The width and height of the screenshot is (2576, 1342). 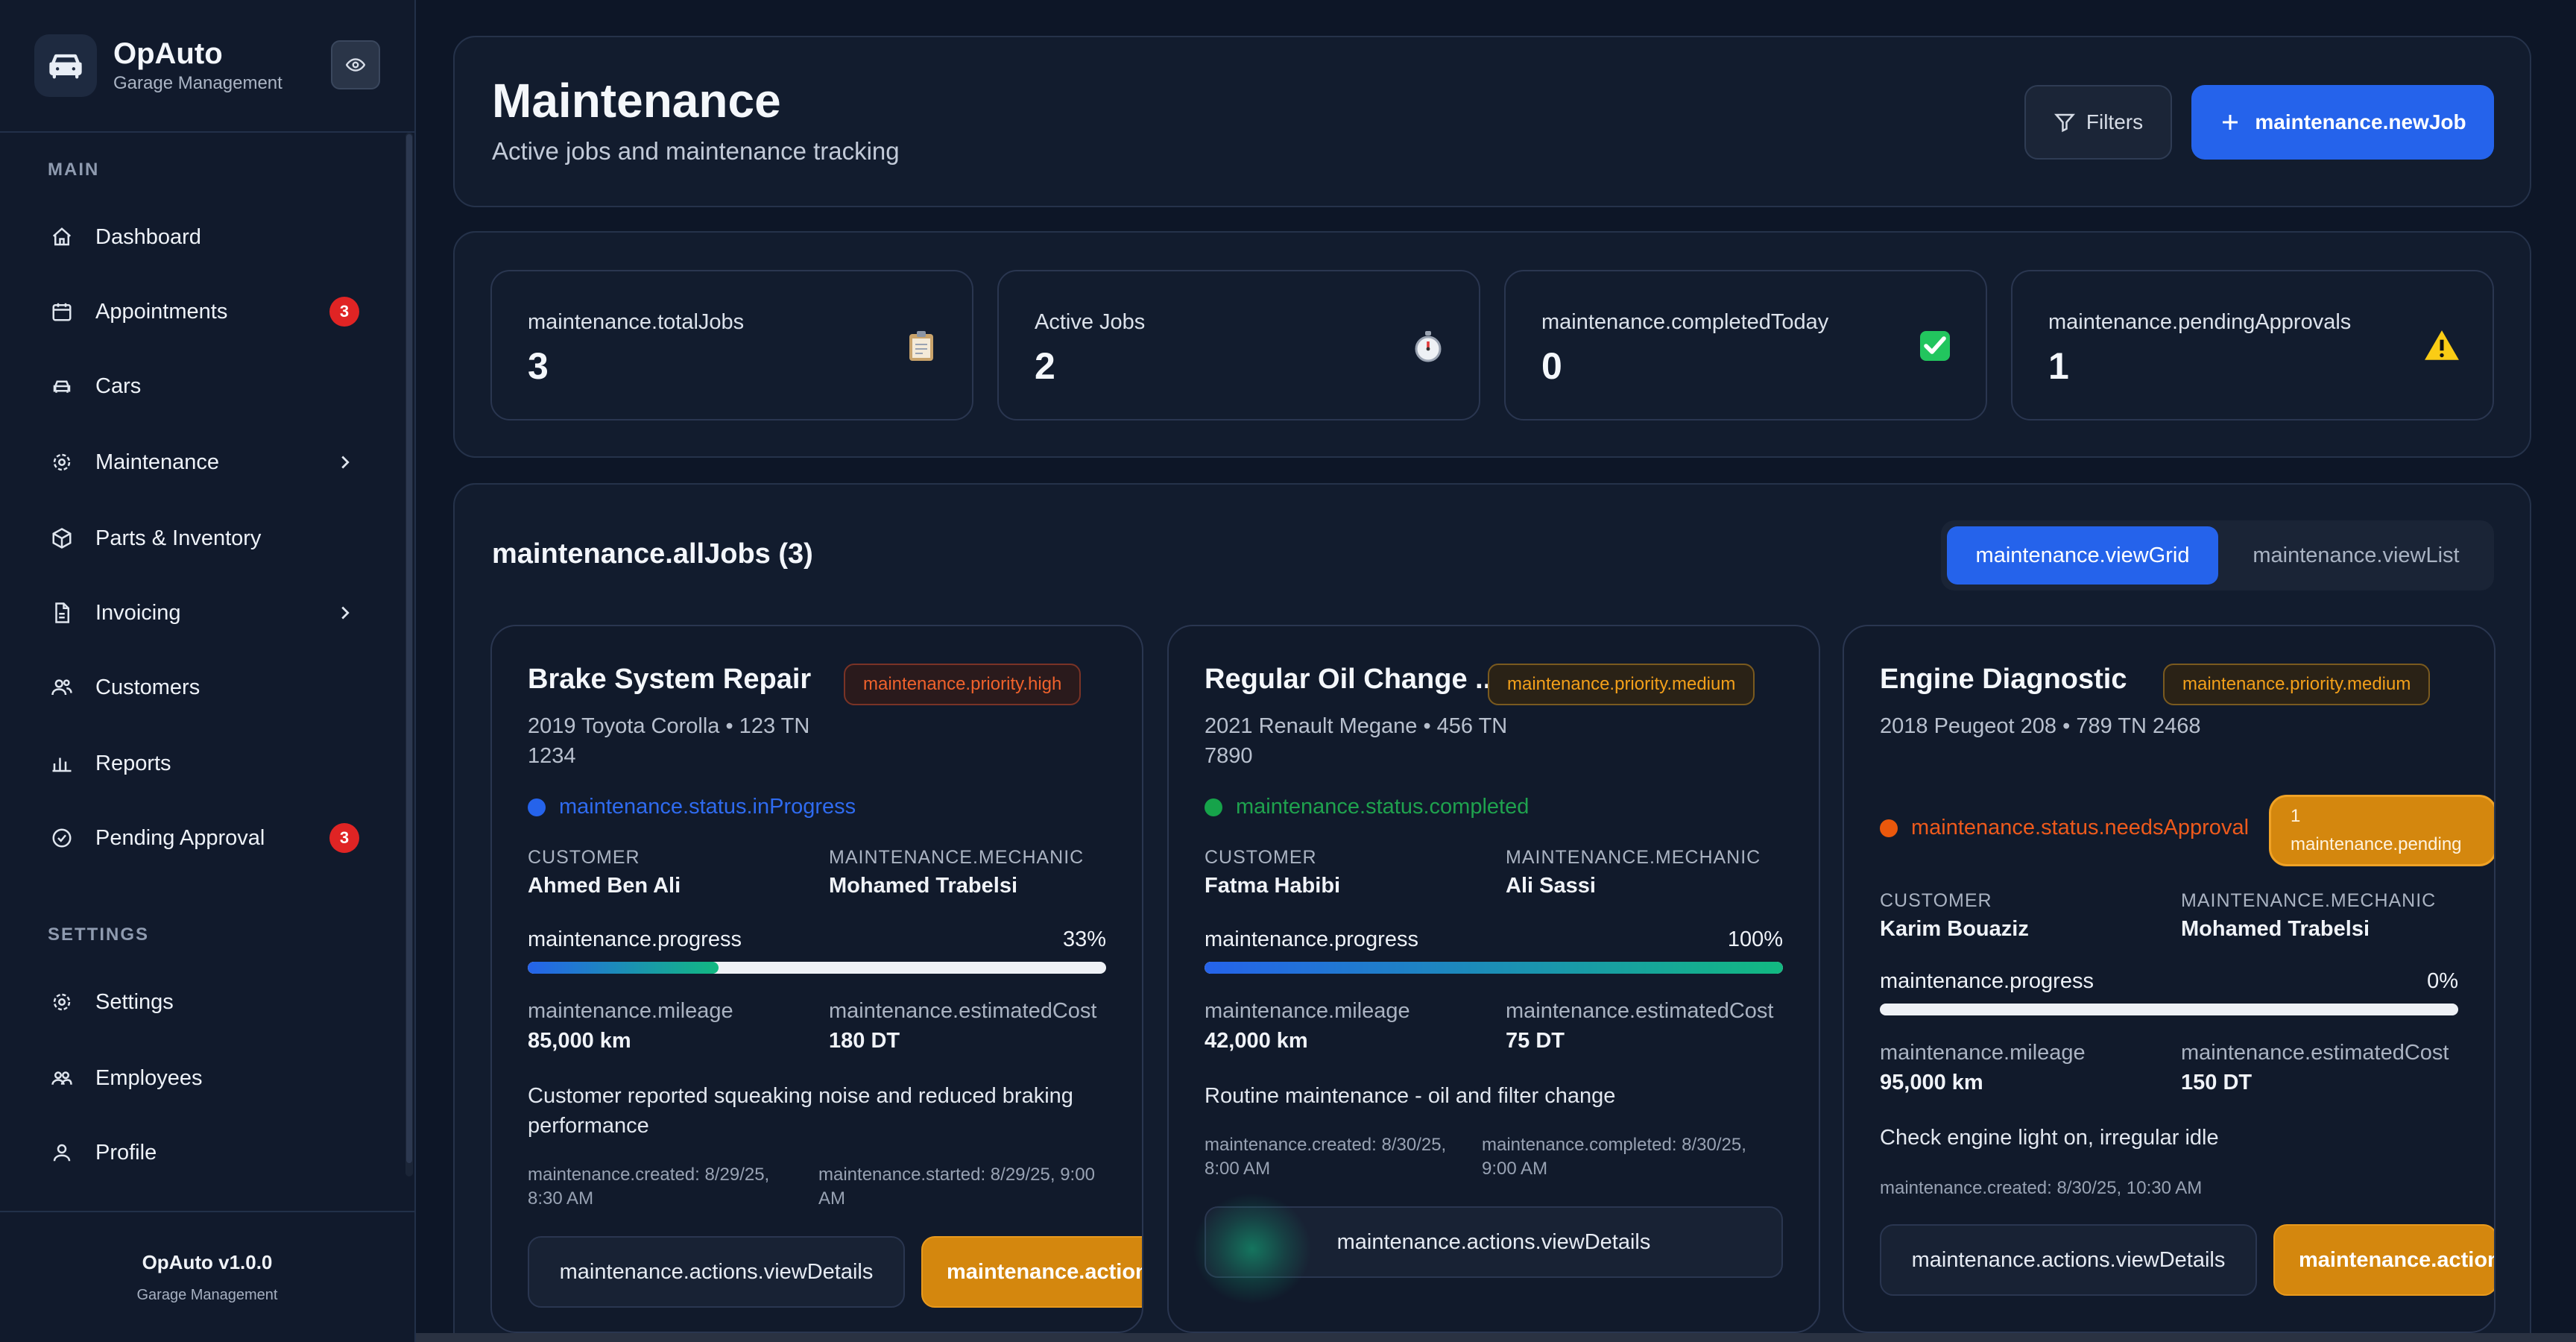 What do you see at coordinates (74, 170) in the screenshot?
I see `nav-section-main: MAIN` at bounding box center [74, 170].